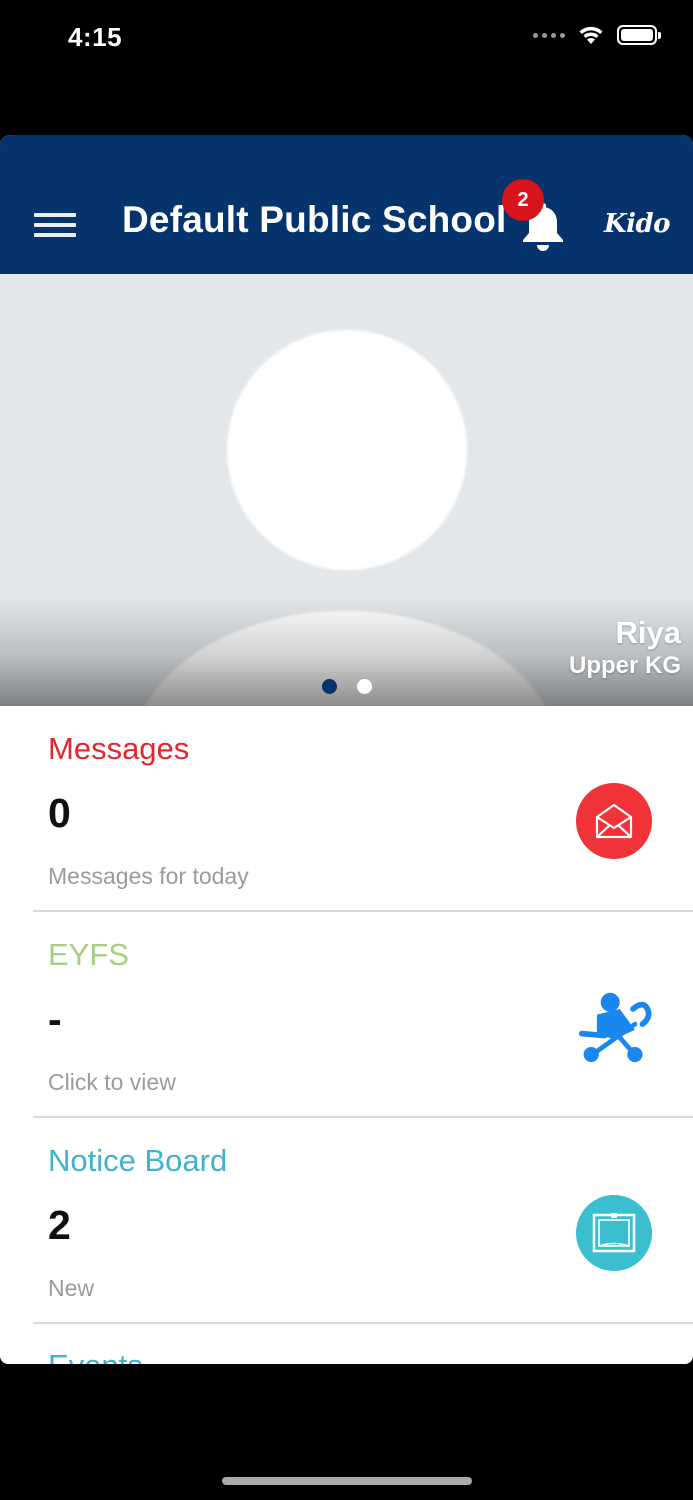  Describe the element at coordinates (614, 1027) in the screenshot. I see `stroller-icon` at that location.